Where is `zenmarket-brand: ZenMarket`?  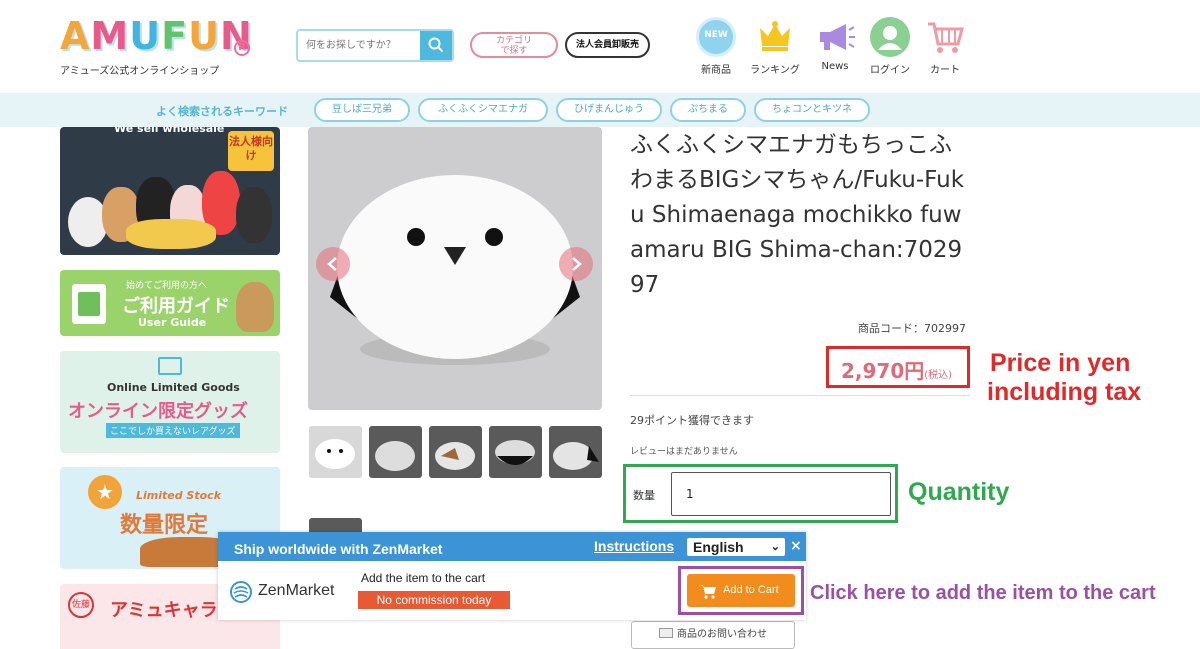 zenmarket-brand: ZenMarket is located at coordinates (296, 590).